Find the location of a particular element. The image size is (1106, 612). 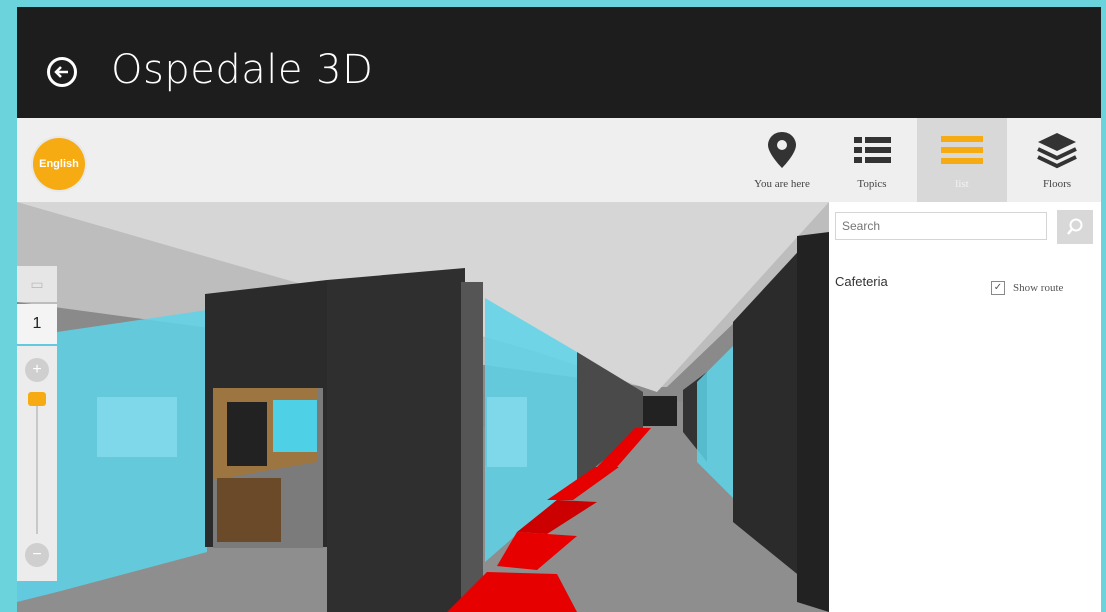

back-arrow-icon is located at coordinates (61, 72).